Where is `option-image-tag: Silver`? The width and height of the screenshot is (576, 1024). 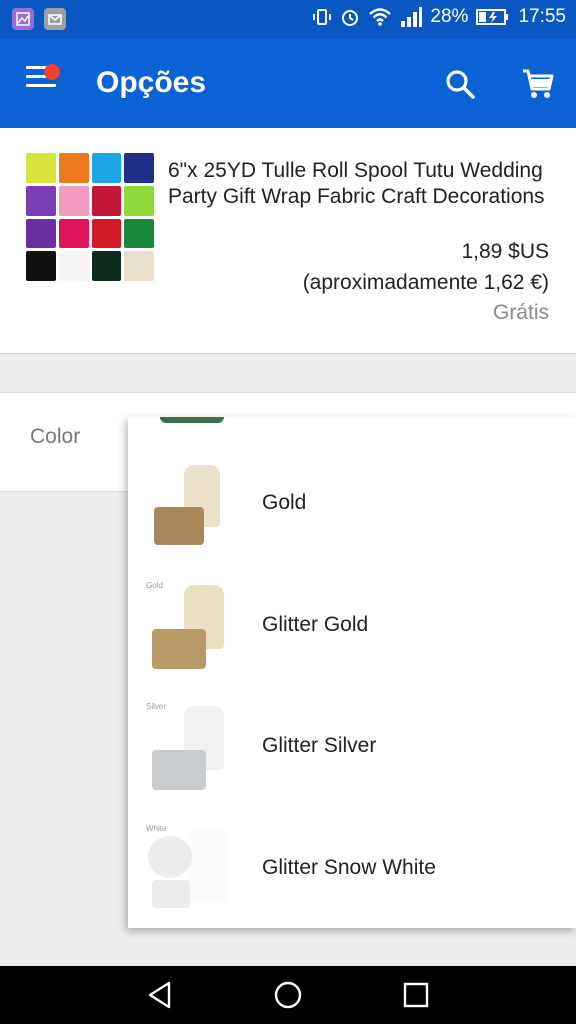
option-image-tag: Silver is located at coordinates (156, 706).